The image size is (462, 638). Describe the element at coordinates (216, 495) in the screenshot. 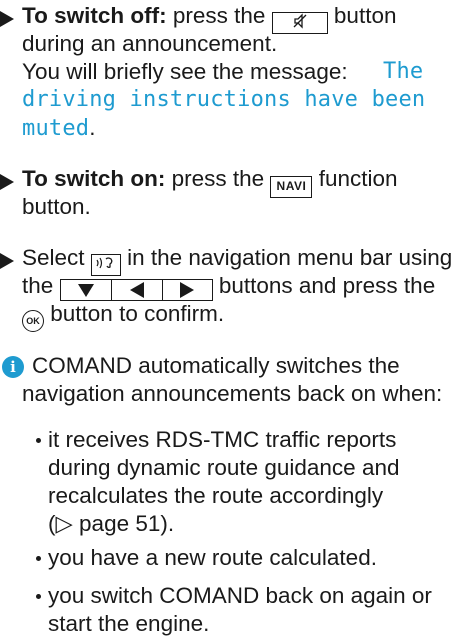

I see `bullet-1-line-3: recalculates the route accordingly` at that location.